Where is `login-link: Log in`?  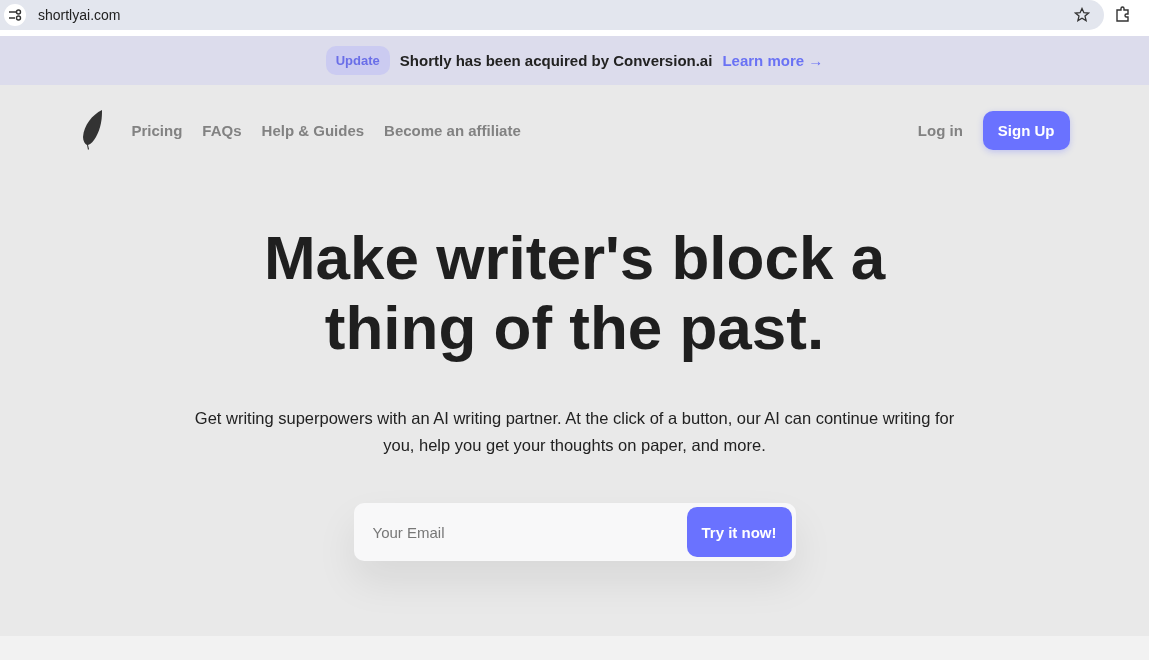
login-link: Log in is located at coordinates (940, 130).